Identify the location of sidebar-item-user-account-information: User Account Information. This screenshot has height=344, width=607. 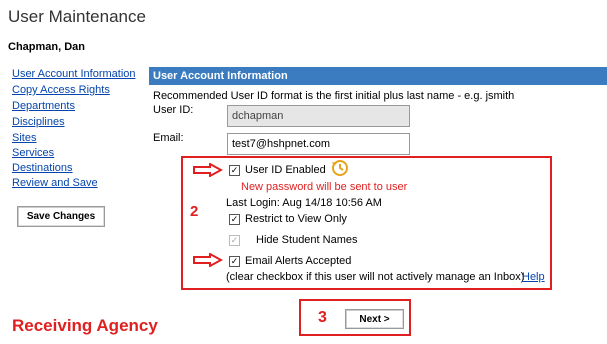
(74, 74).